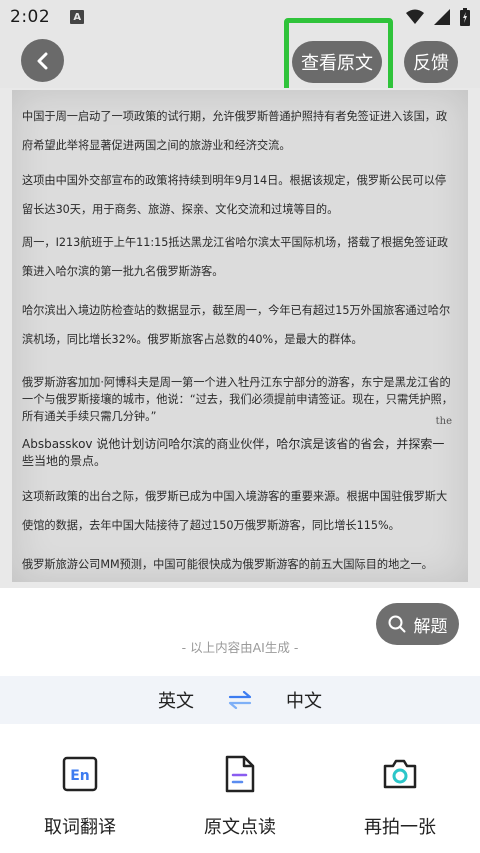  Describe the element at coordinates (400, 774) in the screenshot. I see `camera-icon` at that location.